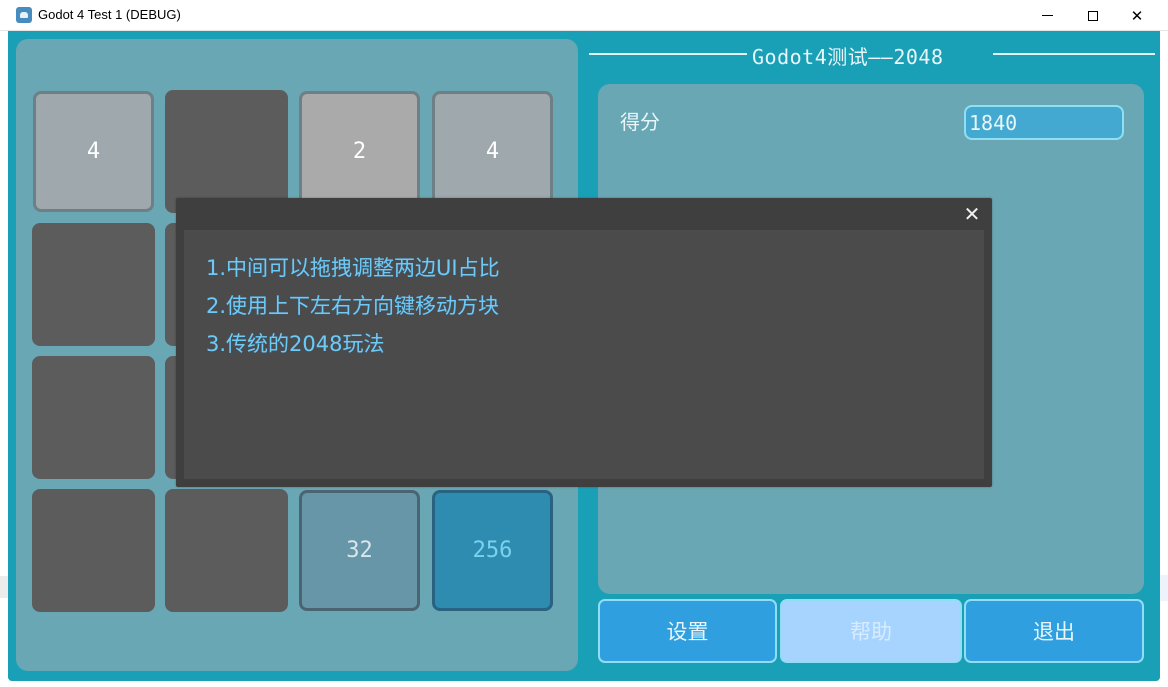  What do you see at coordinates (93, 550) in the screenshot?
I see `tile-r4c1` at bounding box center [93, 550].